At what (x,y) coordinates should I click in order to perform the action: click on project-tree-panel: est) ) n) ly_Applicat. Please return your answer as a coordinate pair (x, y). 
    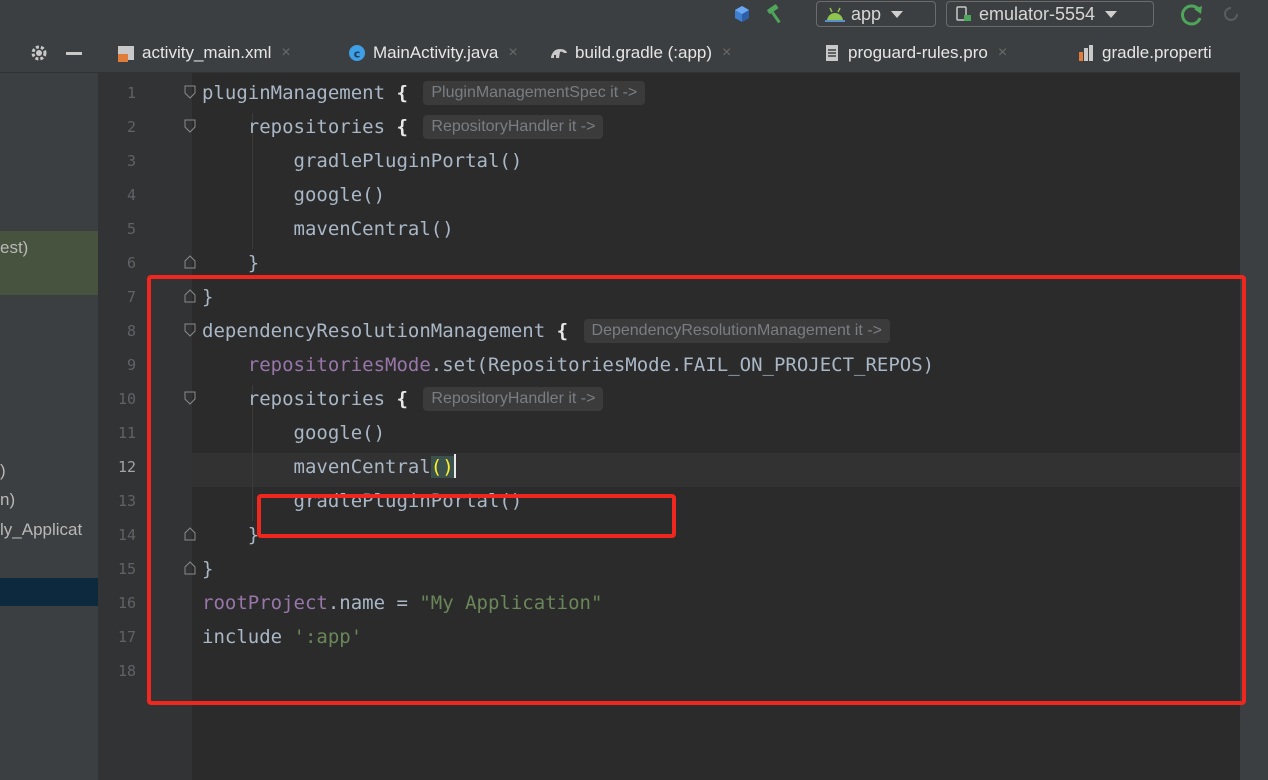
    Looking at the image, I should click on (49, 426).